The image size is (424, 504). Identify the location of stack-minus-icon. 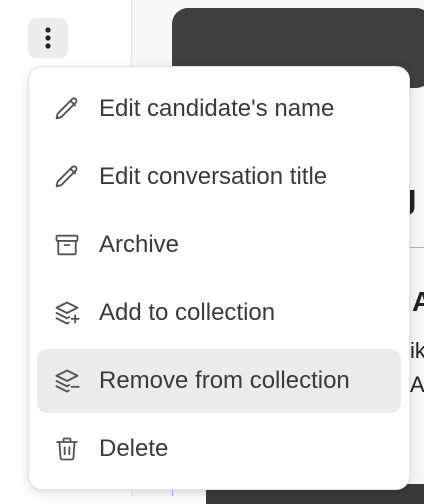
(67, 381).